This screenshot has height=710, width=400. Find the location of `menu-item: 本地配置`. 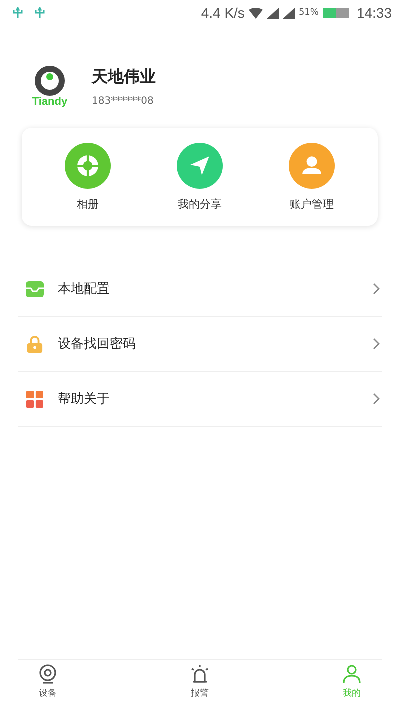

menu-item: 本地配置 is located at coordinates (200, 289).